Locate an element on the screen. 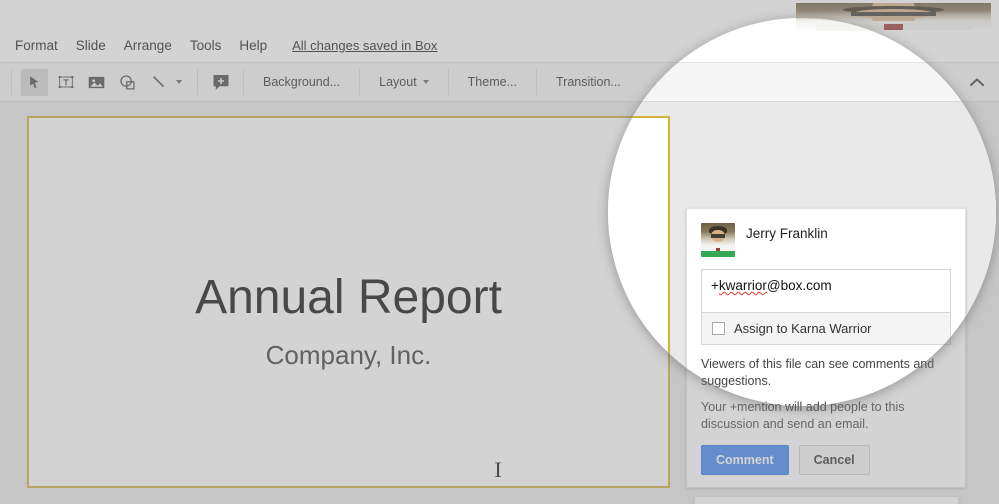 This screenshot has height=504, width=999. composer-author-name: Jerry Franklin is located at coordinates (787, 233).